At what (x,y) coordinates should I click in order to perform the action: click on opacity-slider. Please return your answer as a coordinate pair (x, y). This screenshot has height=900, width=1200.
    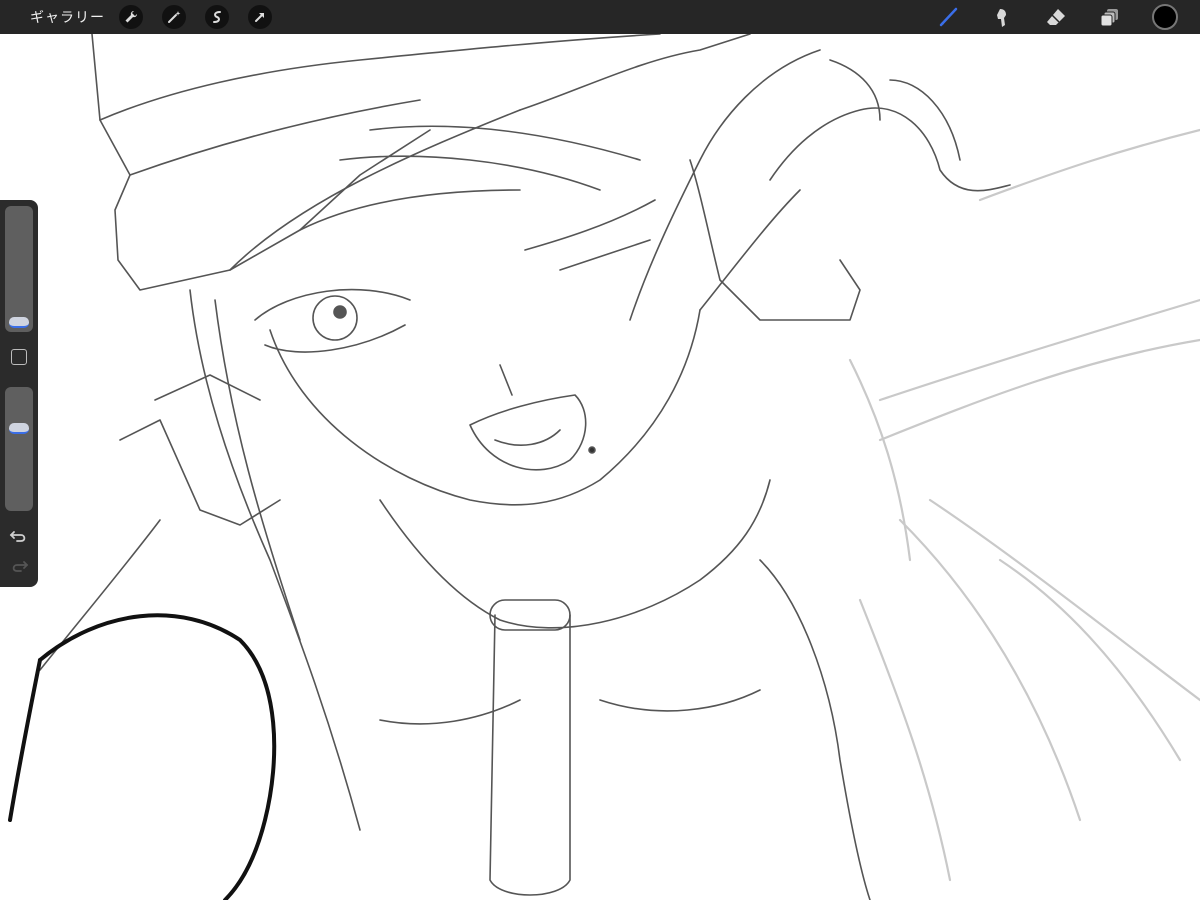
    Looking at the image, I should click on (19, 449).